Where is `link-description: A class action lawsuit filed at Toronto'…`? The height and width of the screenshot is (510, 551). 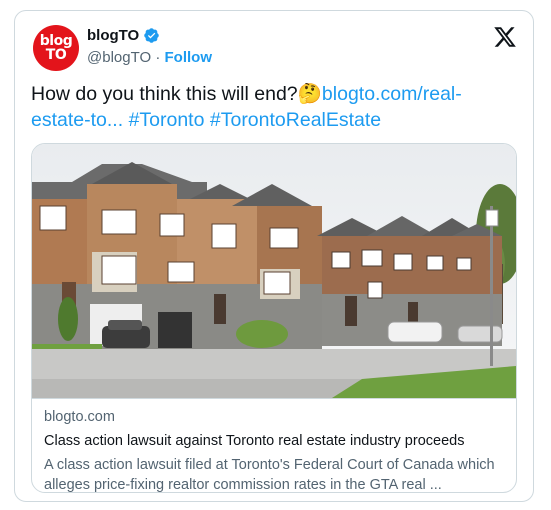 link-description: A class action lawsuit filed at Toronto'… is located at coordinates (269, 475).